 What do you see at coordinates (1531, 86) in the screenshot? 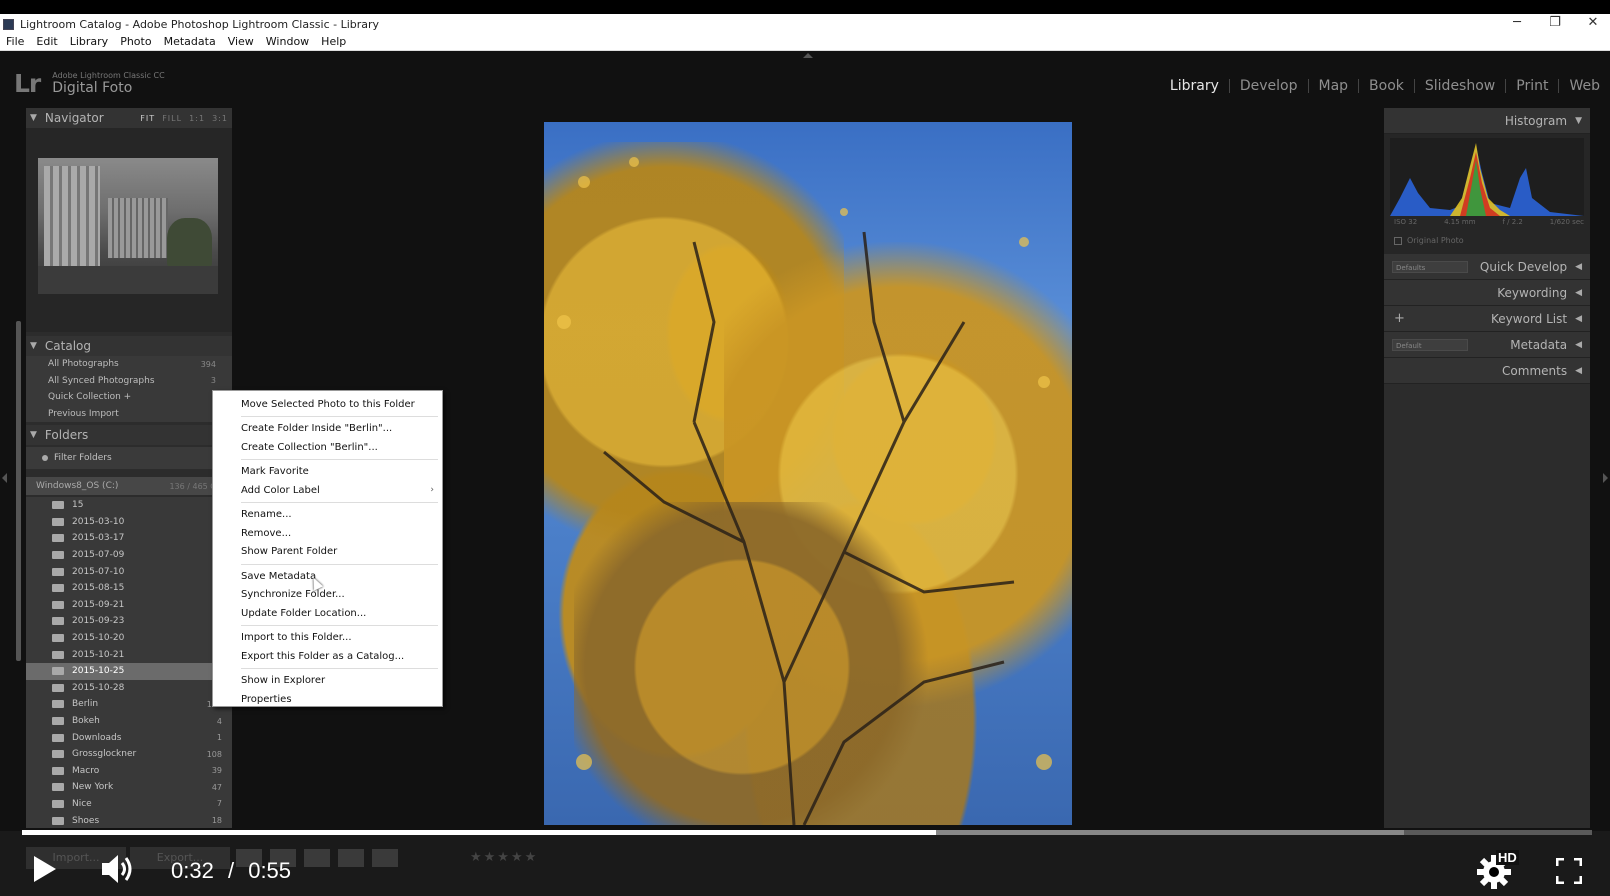
I see `module-print: Print` at bounding box center [1531, 86].